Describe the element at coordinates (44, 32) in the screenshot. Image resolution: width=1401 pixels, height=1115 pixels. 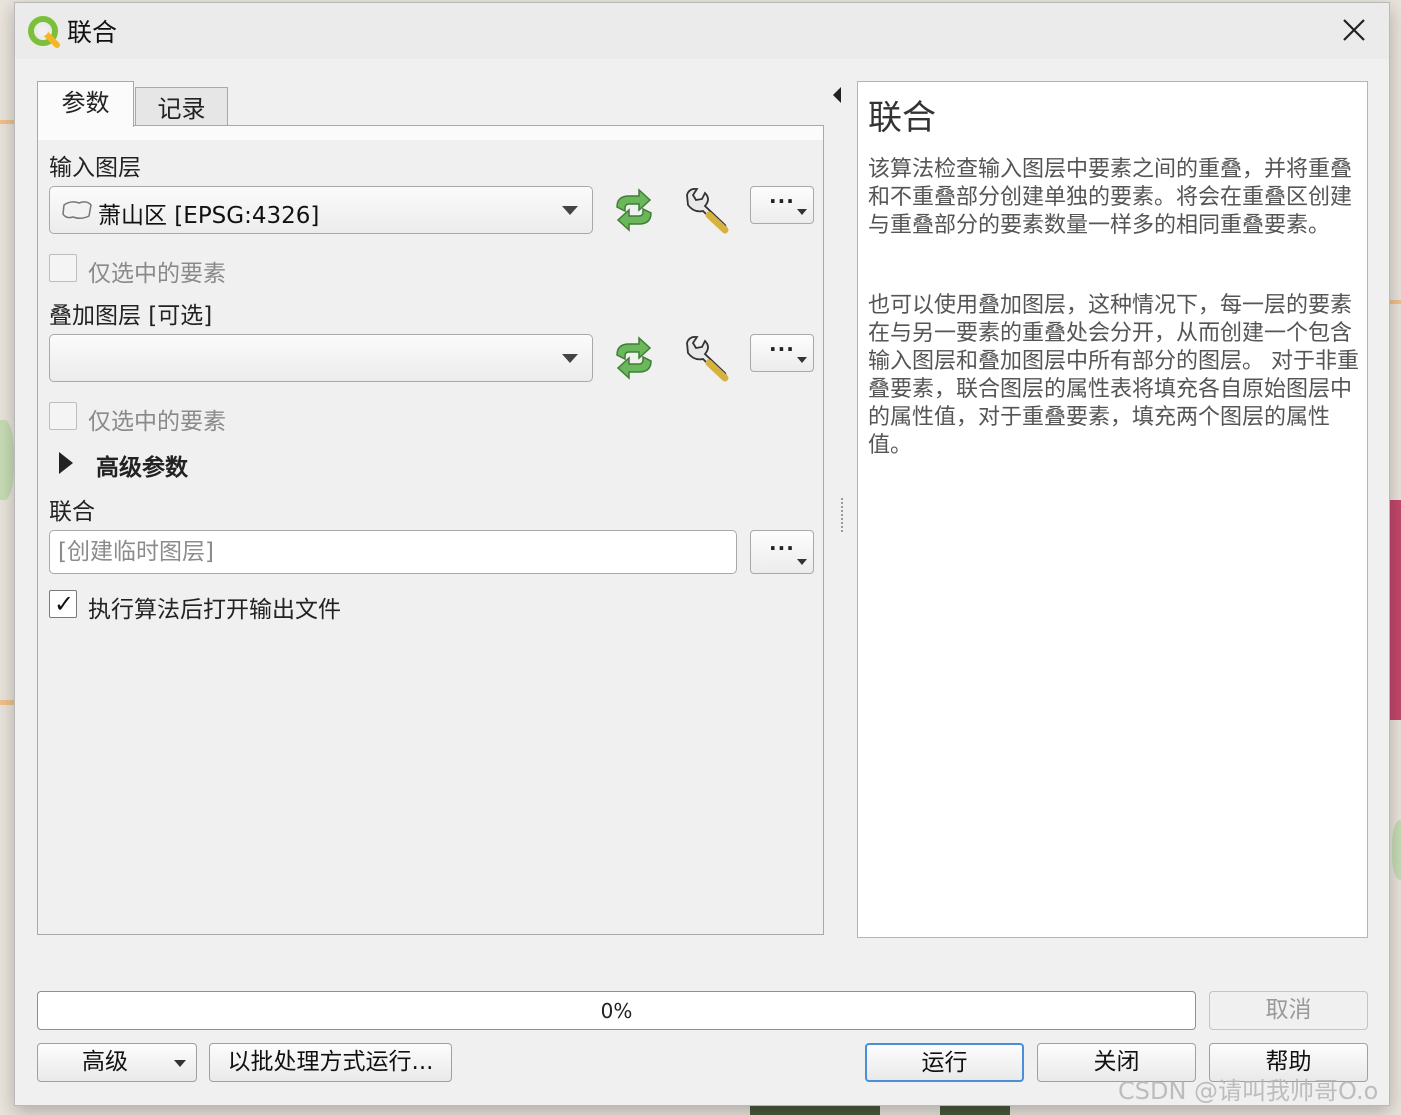
I see `qgis-logo-icon` at that location.